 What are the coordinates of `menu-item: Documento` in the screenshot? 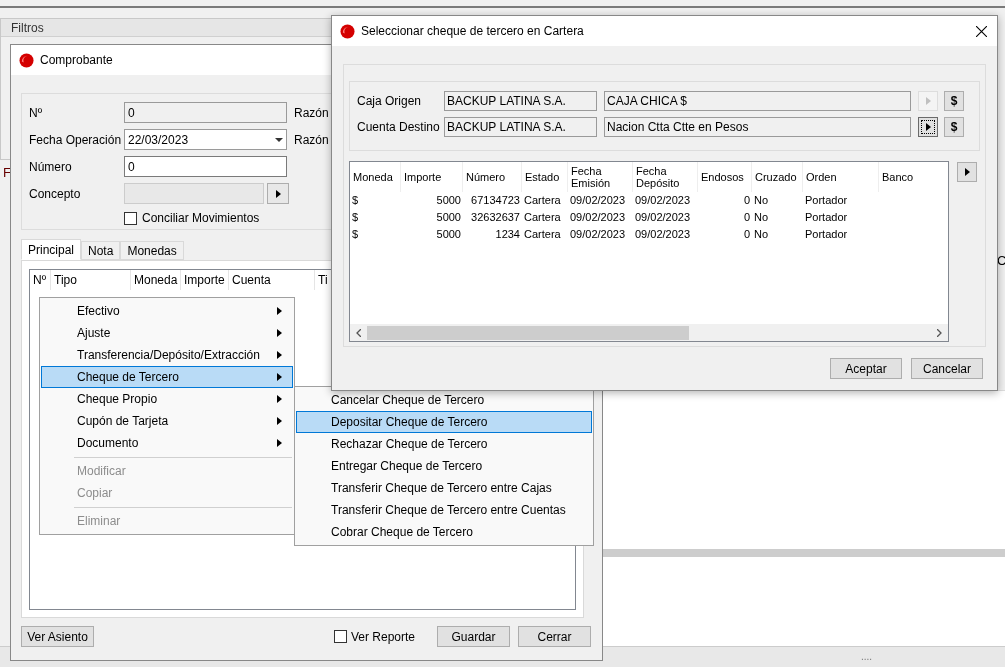 It's located at (167, 443).